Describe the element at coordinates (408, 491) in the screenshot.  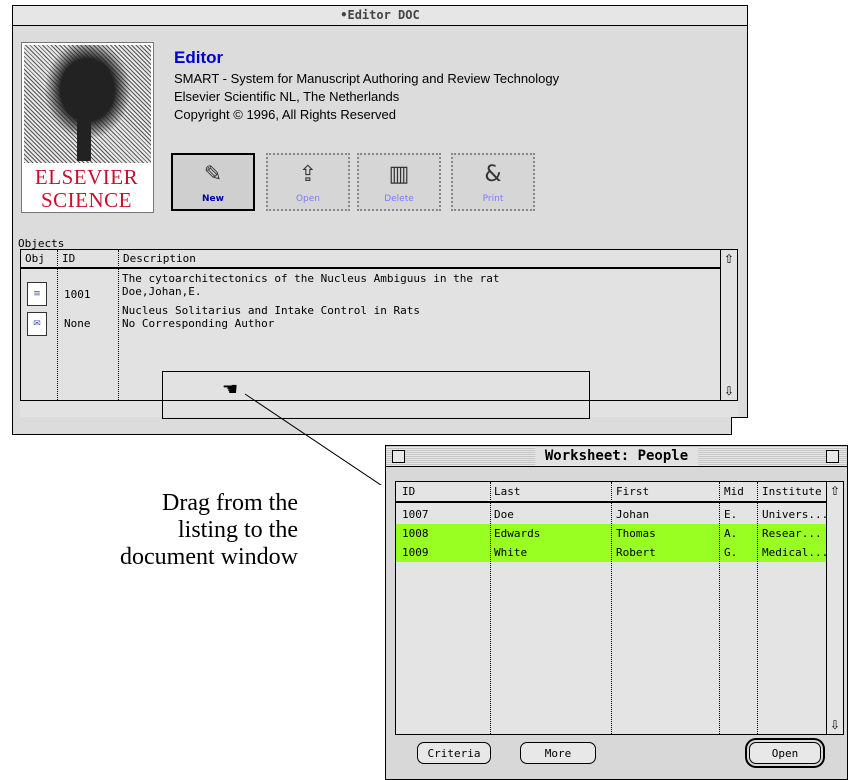
I see `column-header-id: ID` at that location.